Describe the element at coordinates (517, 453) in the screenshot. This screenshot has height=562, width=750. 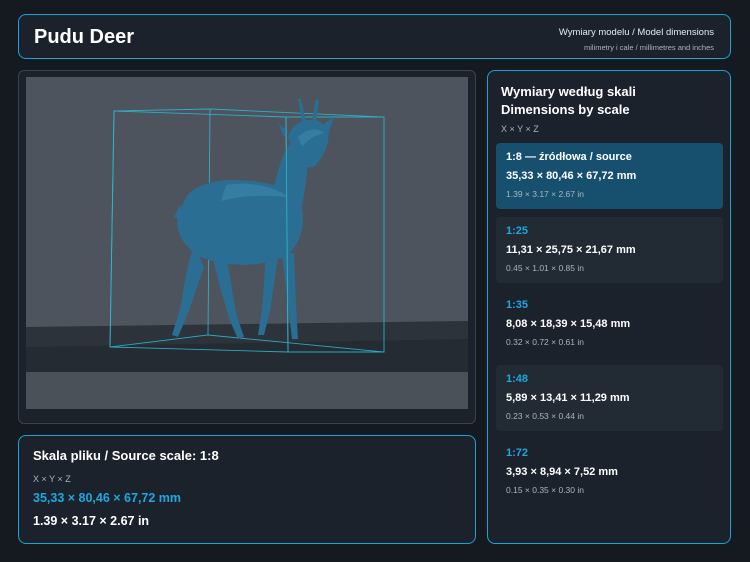
I see `scale-name: 1:72` at that location.